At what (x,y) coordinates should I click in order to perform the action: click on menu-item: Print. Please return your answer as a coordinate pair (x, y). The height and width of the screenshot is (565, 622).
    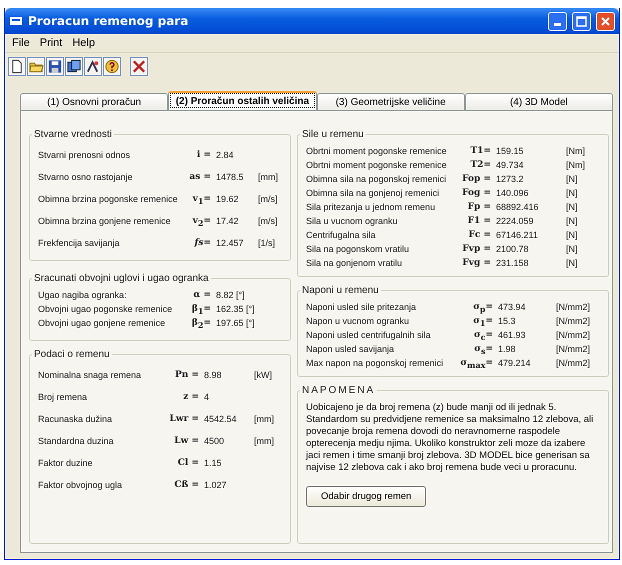
    Looking at the image, I should click on (51, 43).